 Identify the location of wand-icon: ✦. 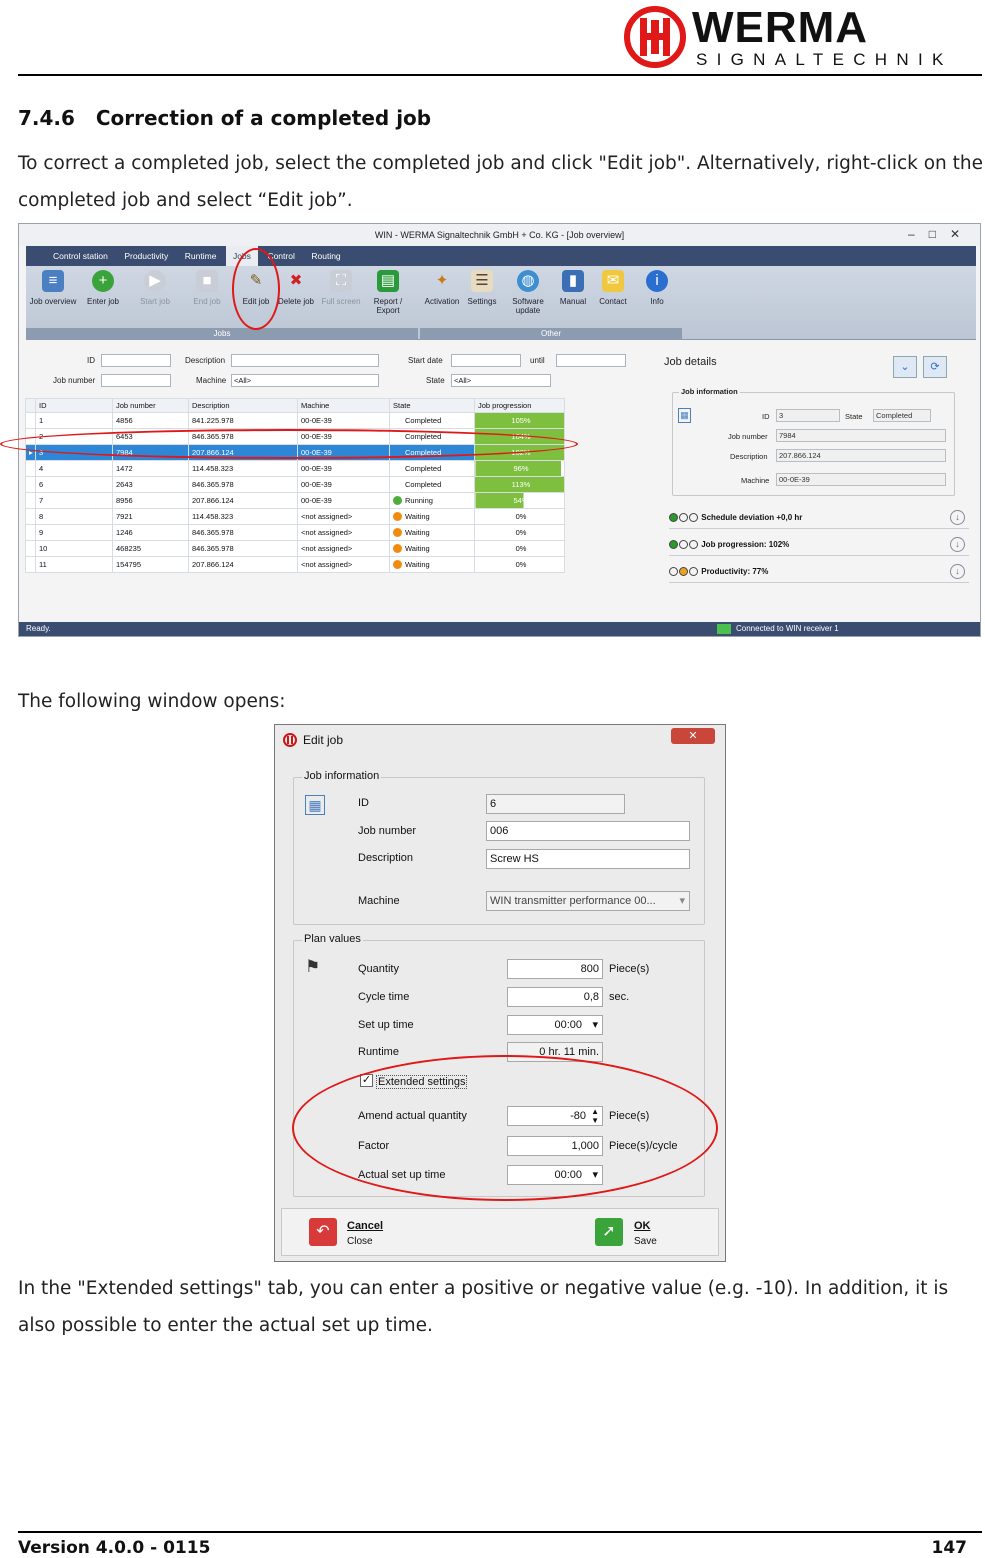
(442, 280).